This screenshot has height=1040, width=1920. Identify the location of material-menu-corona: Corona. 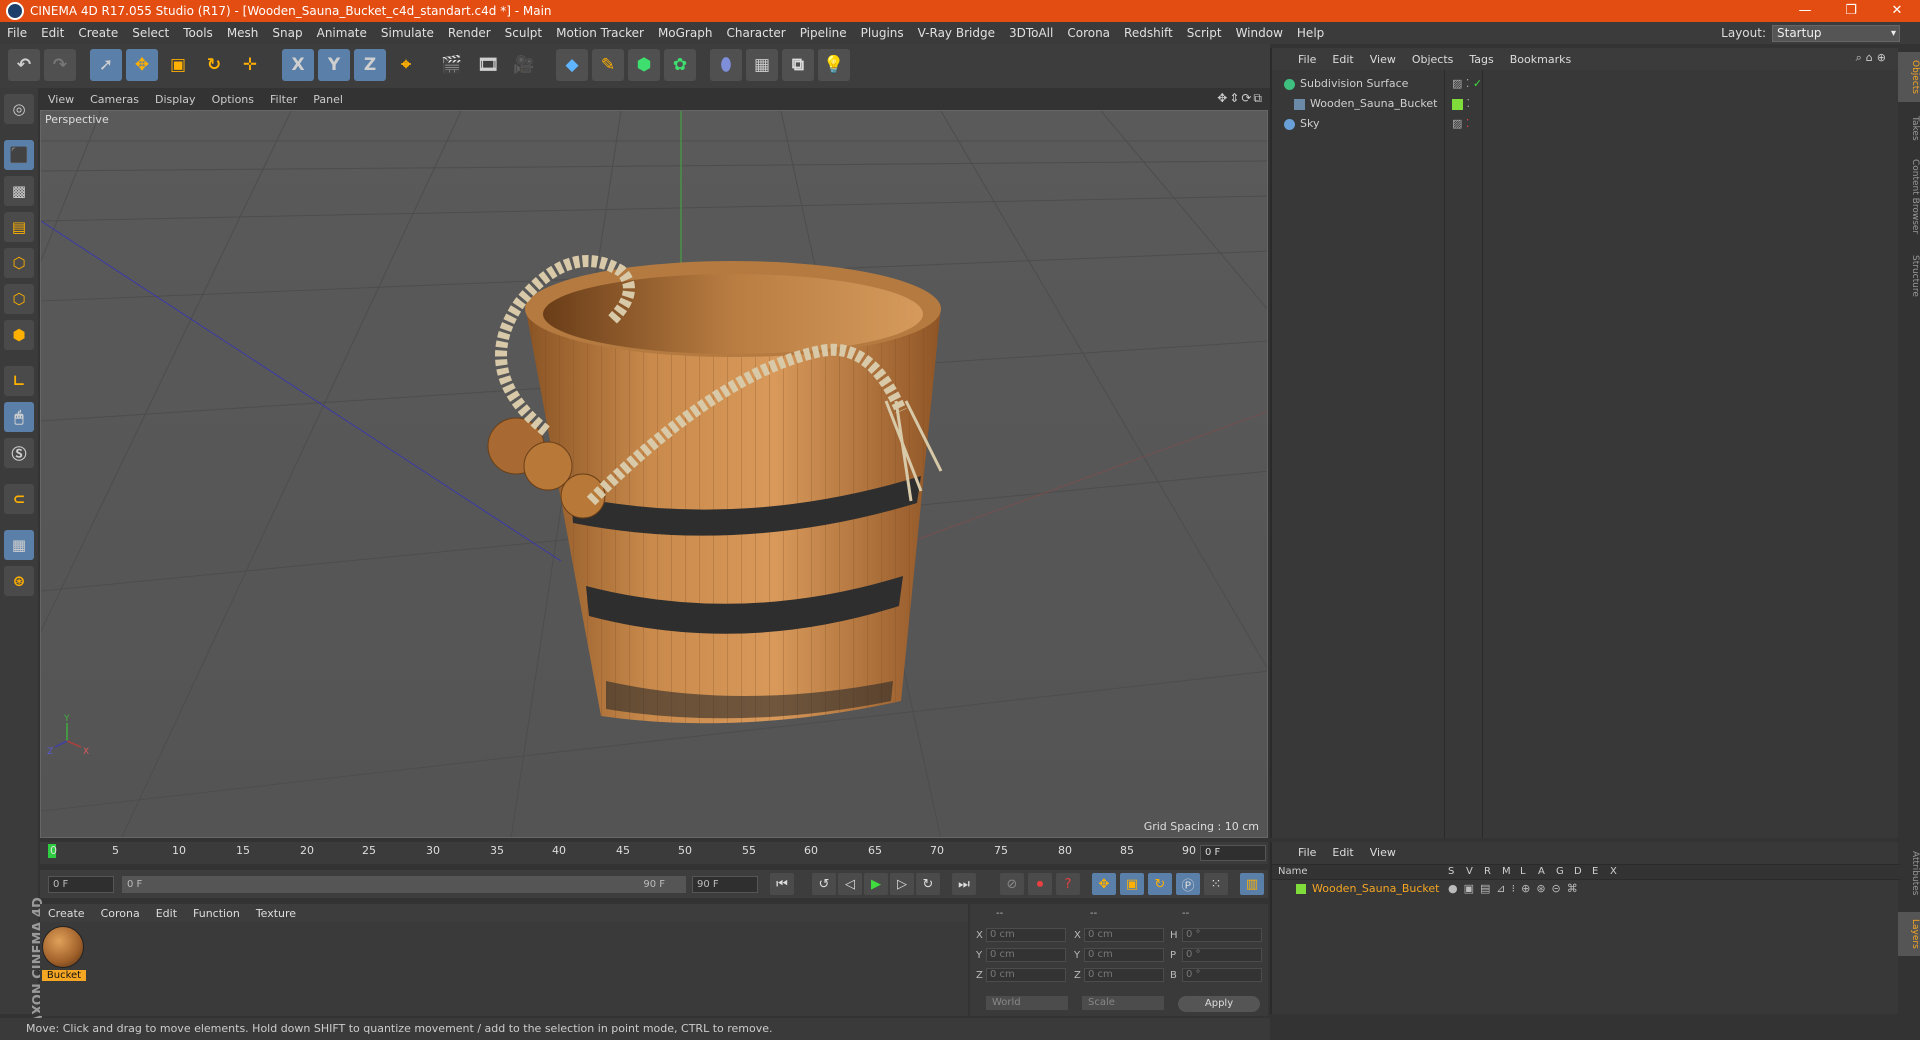
(120, 913).